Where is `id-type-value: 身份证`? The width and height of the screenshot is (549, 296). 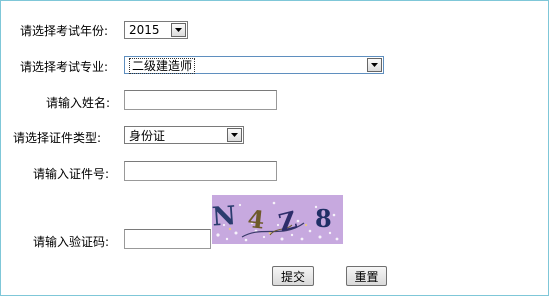
id-type-value: 身份证 is located at coordinates (147, 135).